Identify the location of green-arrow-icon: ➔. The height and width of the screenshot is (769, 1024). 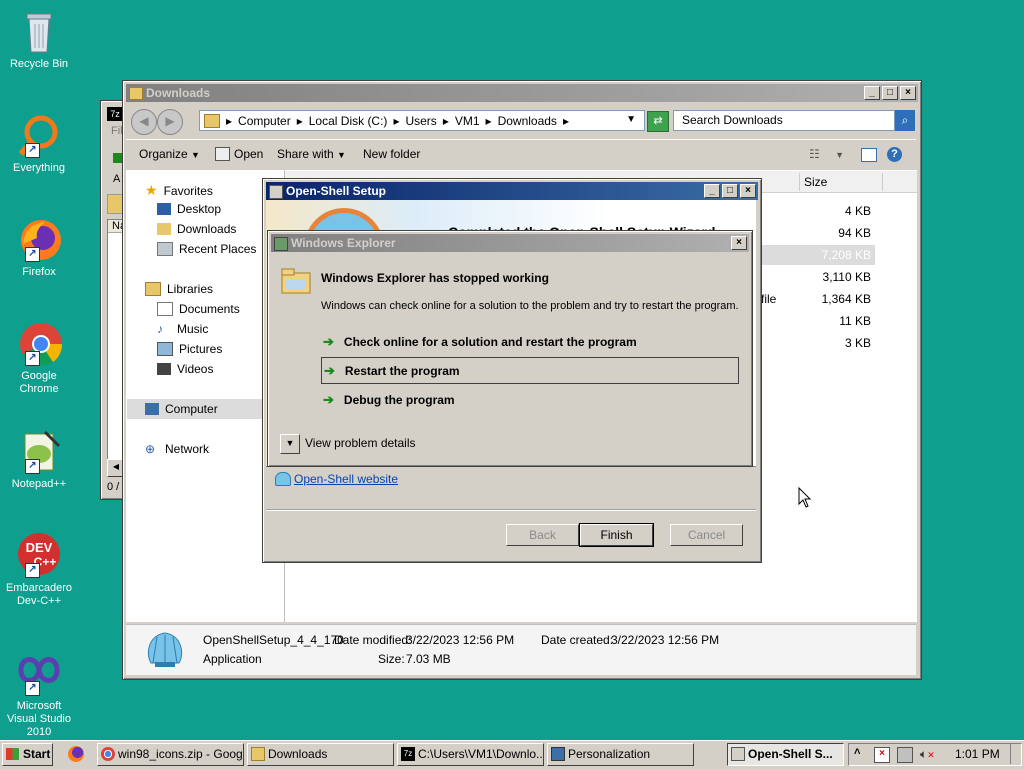
(328, 399).